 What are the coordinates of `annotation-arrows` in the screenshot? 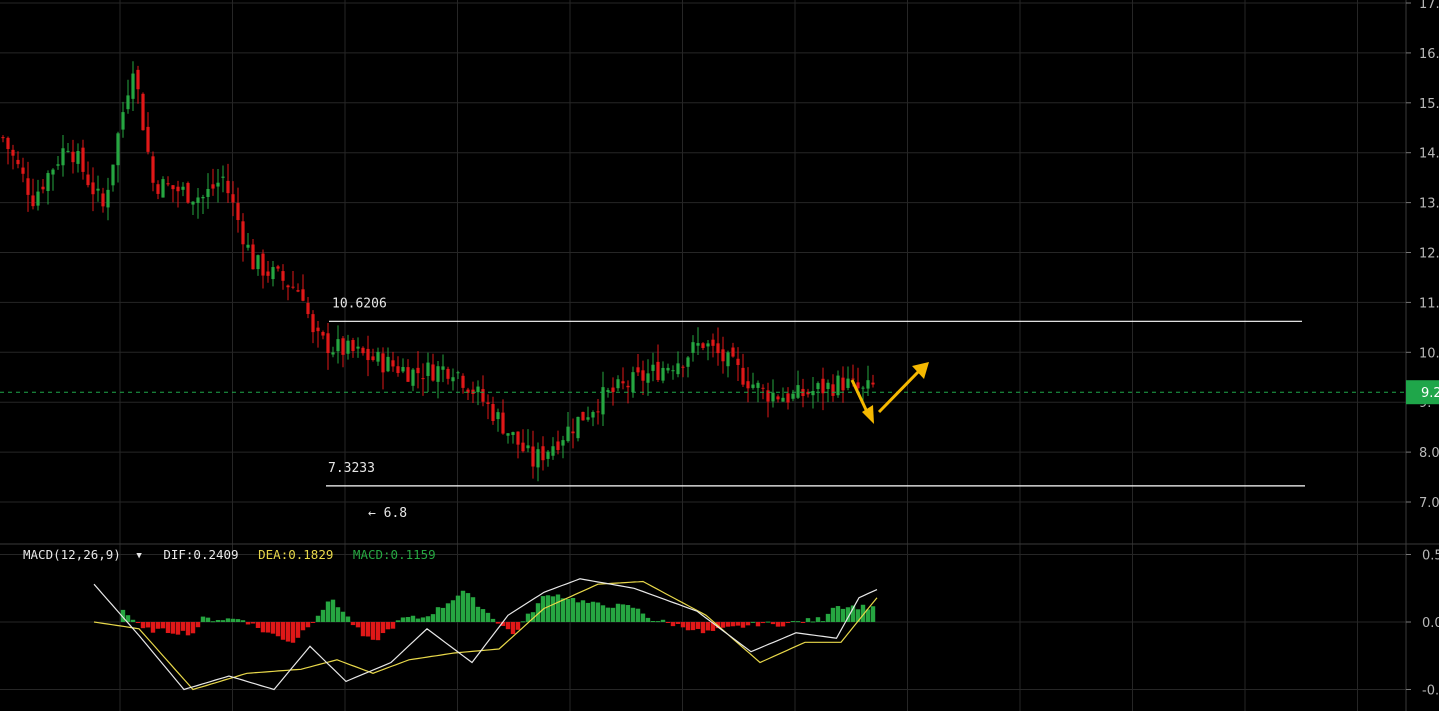 It's located at (889, 393).